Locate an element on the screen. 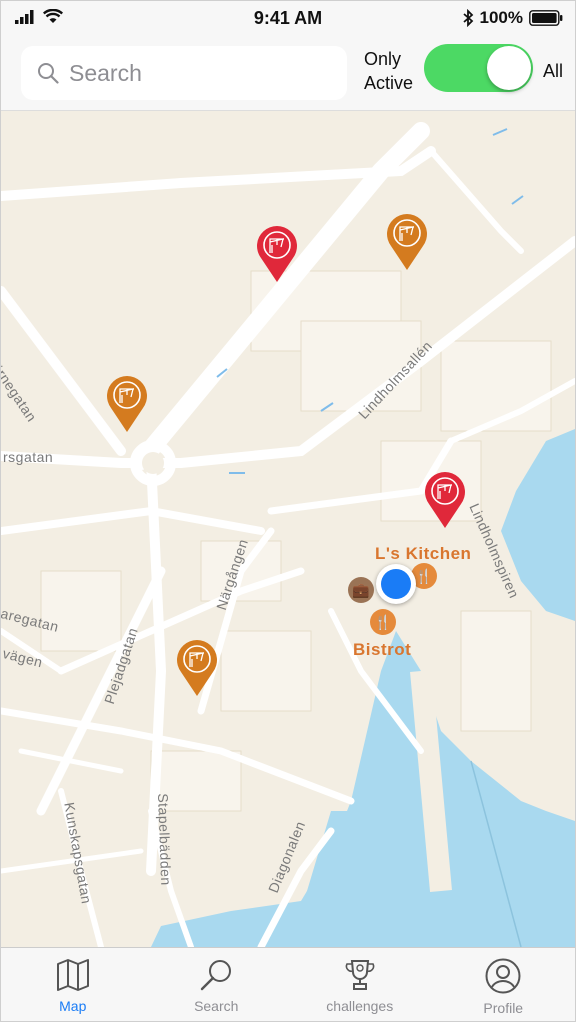  tab-map: Map is located at coordinates (73, 984).